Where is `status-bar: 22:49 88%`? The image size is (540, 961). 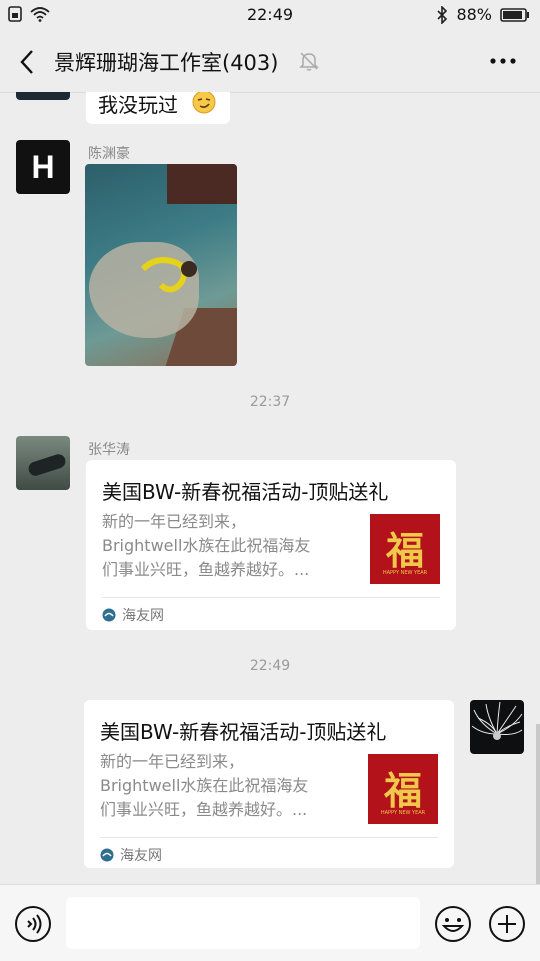 status-bar: 22:49 88% is located at coordinates (270, 15).